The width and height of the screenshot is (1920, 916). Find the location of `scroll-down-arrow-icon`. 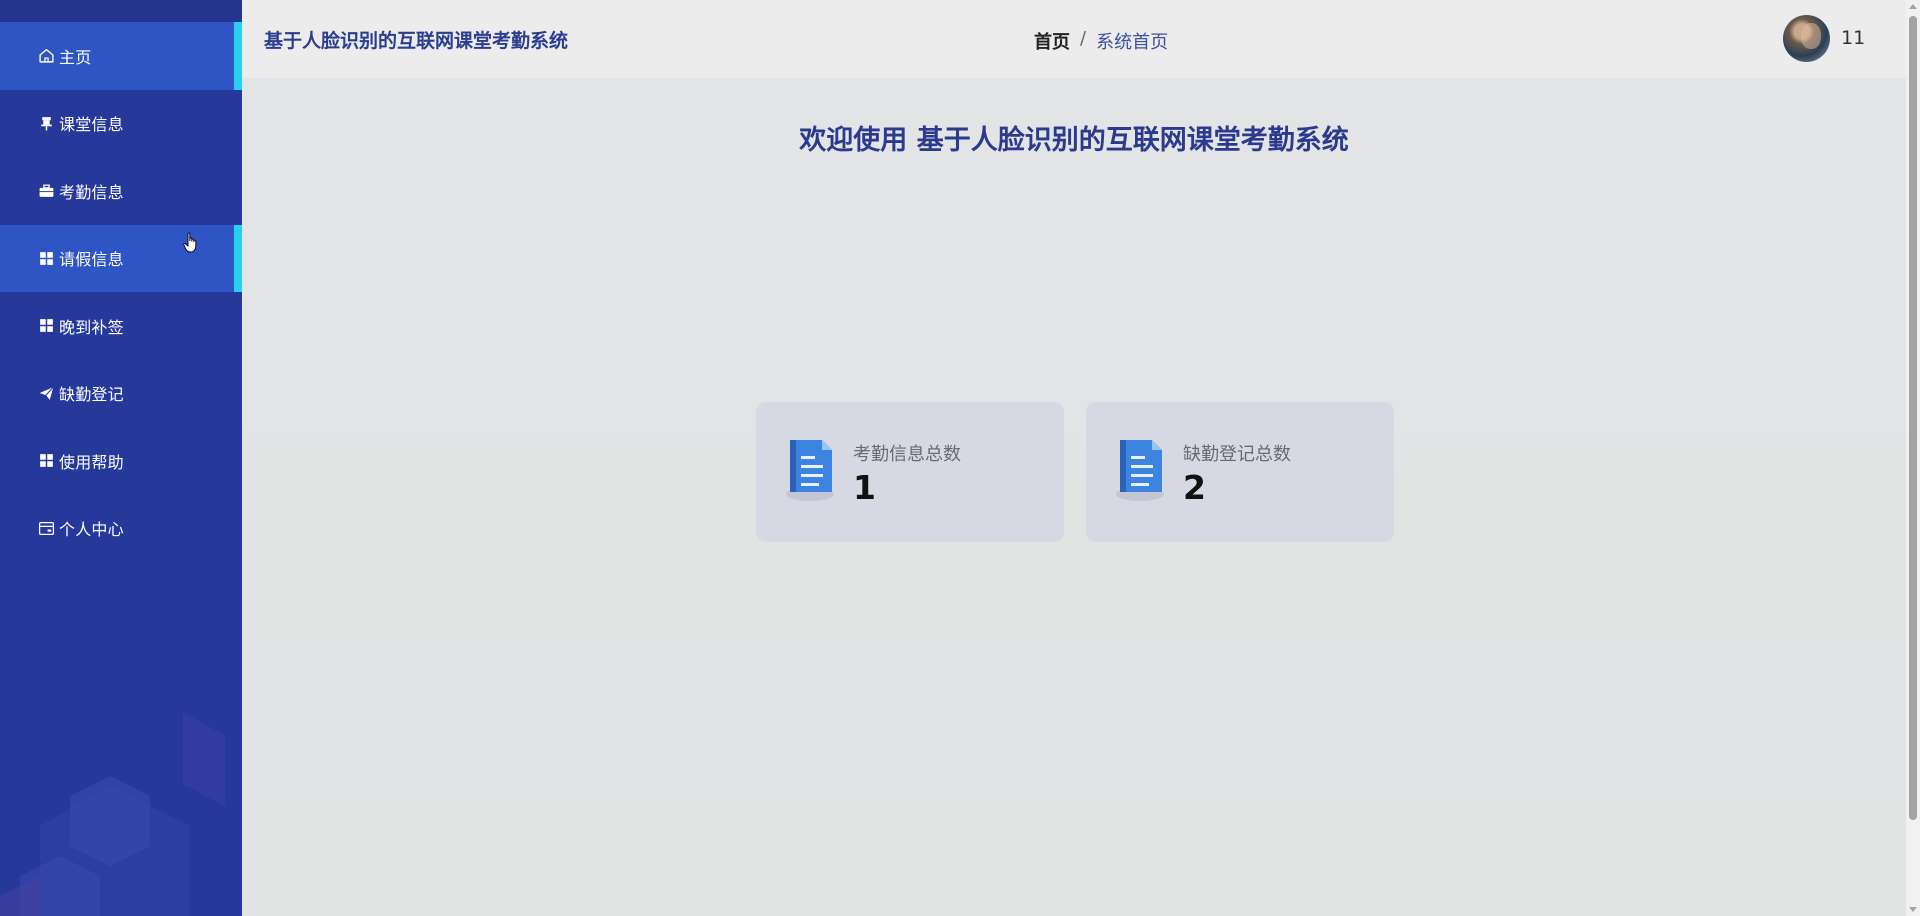

scroll-down-arrow-icon is located at coordinates (1913, 909).